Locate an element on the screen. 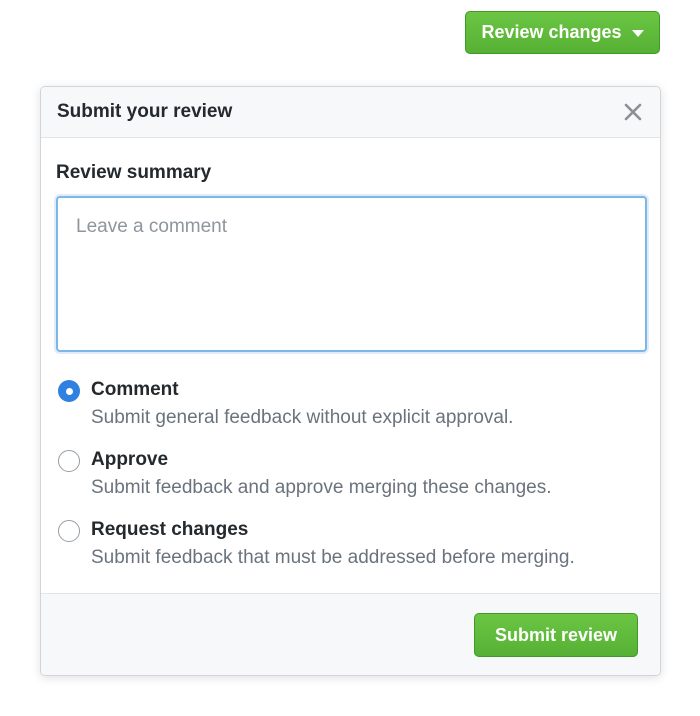 This screenshot has width=700, height=716. review-summary-label: Review summary is located at coordinates (134, 172).